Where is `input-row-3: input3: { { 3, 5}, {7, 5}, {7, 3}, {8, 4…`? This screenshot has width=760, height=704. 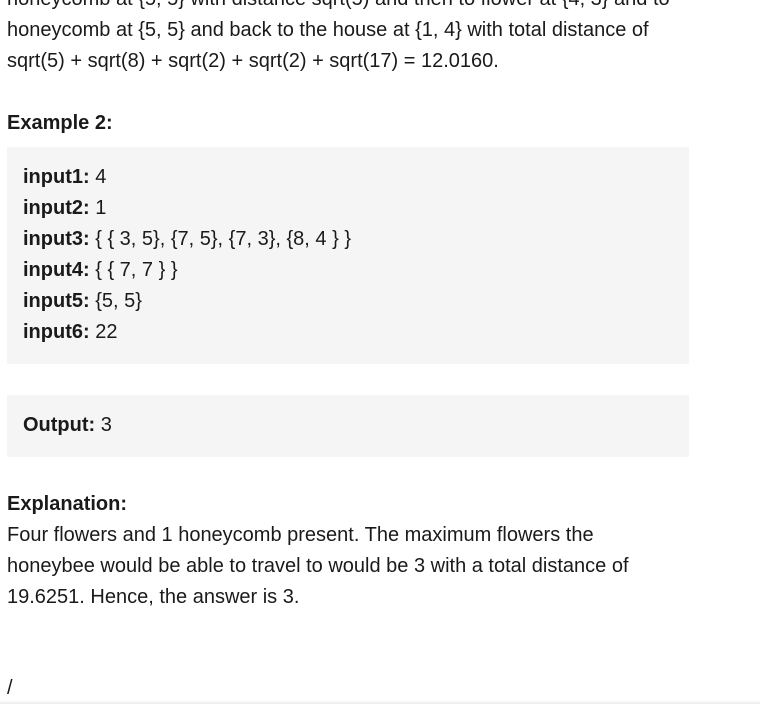
input-row-3: input3: { { 3, 5}, {7, 5}, {7, 3}, {8, 4… is located at coordinates (348, 239).